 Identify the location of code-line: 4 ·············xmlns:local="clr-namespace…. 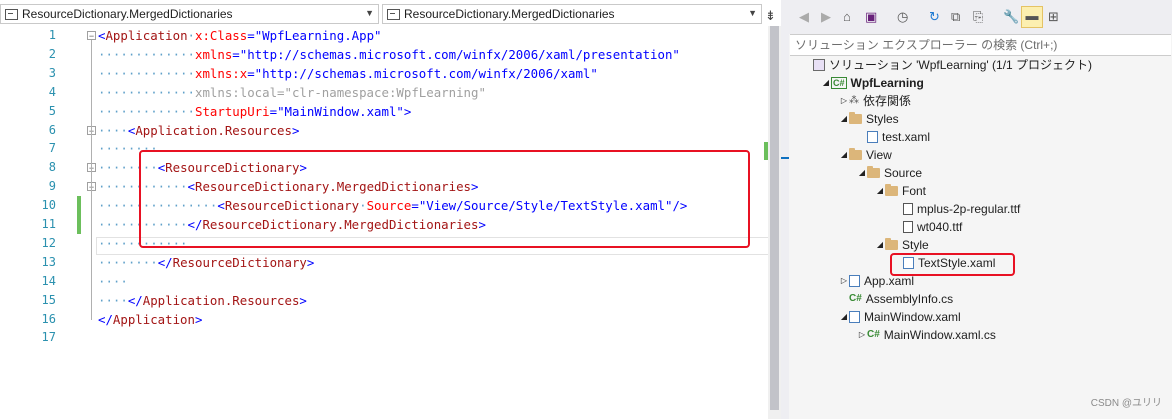
(392, 92).